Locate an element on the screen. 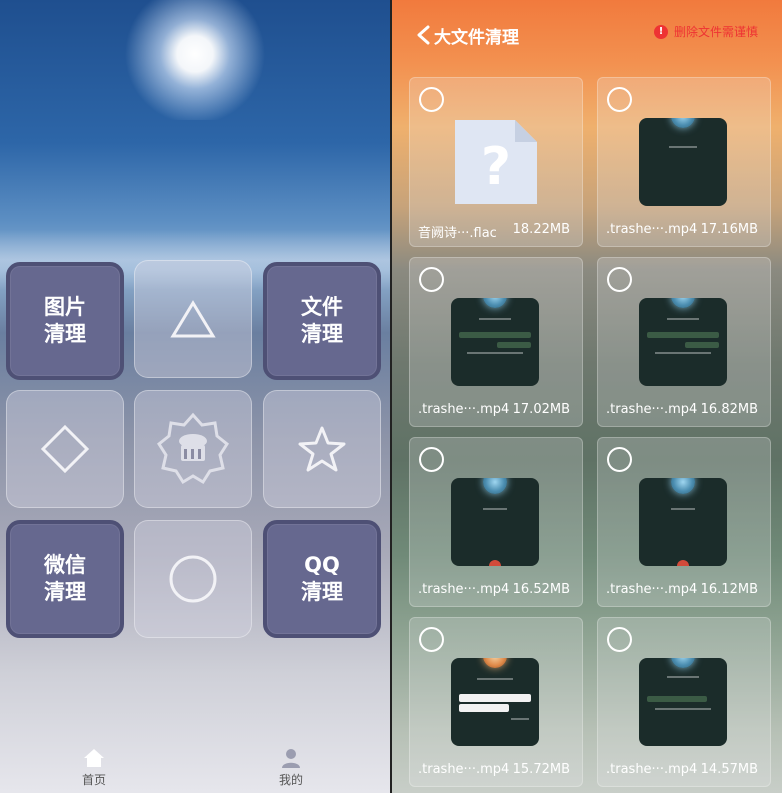 The height and width of the screenshot is (793, 782). circle-icon is located at coordinates (193, 579).